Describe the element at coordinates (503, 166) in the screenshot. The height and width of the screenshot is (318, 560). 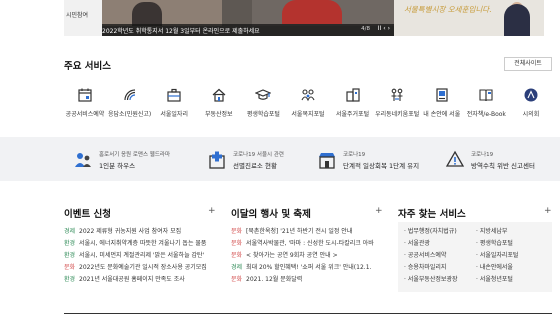
I see `quick-card-line2: 방역수칙 위반 신고센터` at that location.